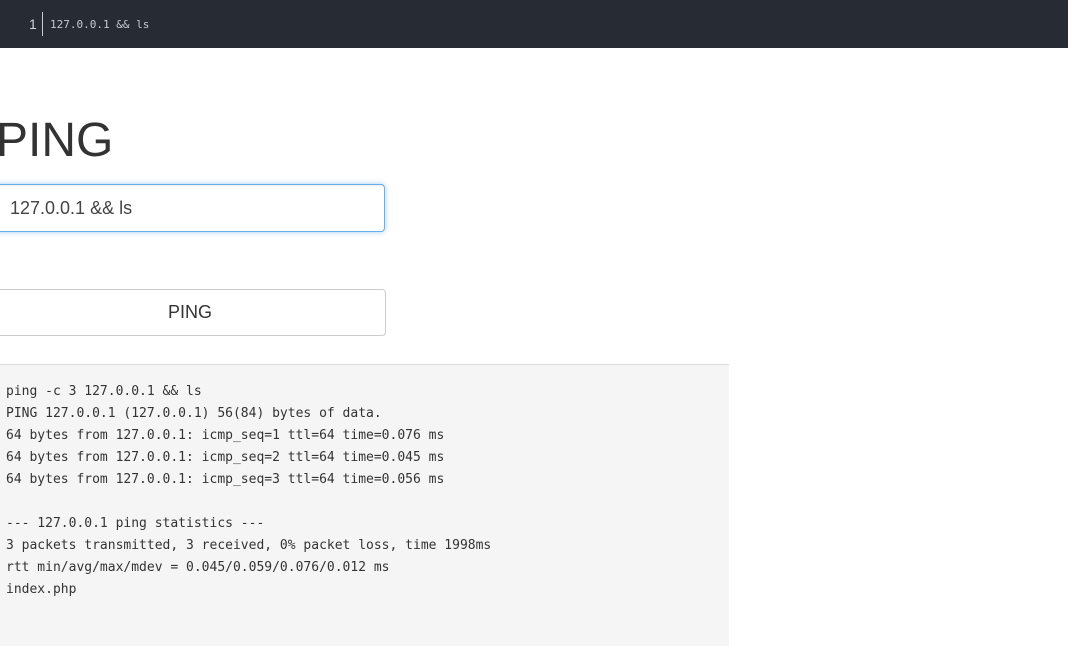  Describe the element at coordinates (193, 312) in the screenshot. I see `ping-button: PING` at that location.